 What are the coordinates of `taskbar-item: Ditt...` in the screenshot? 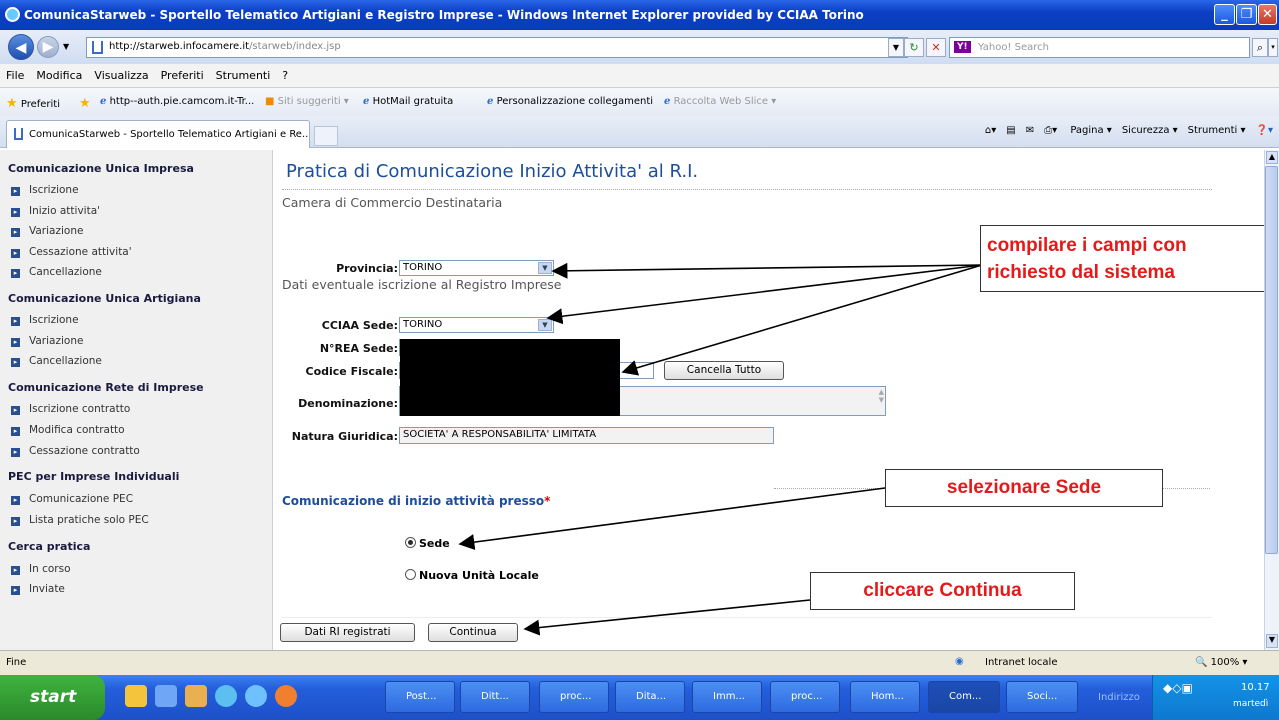 It's located at (495, 697).